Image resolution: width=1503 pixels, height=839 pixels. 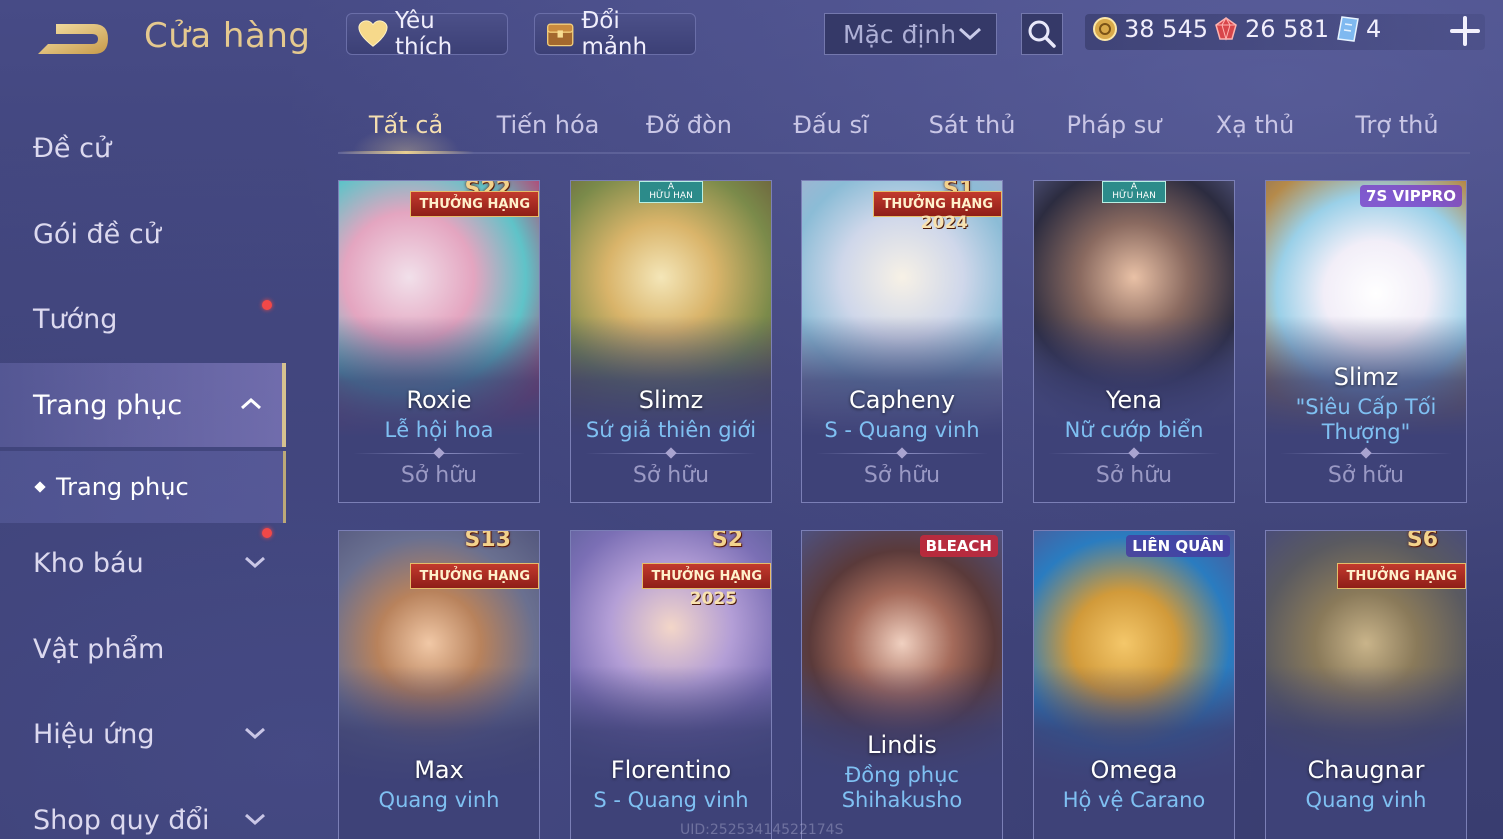 I want to click on card-info: Max Quang vinh, so click(x=439, y=784).